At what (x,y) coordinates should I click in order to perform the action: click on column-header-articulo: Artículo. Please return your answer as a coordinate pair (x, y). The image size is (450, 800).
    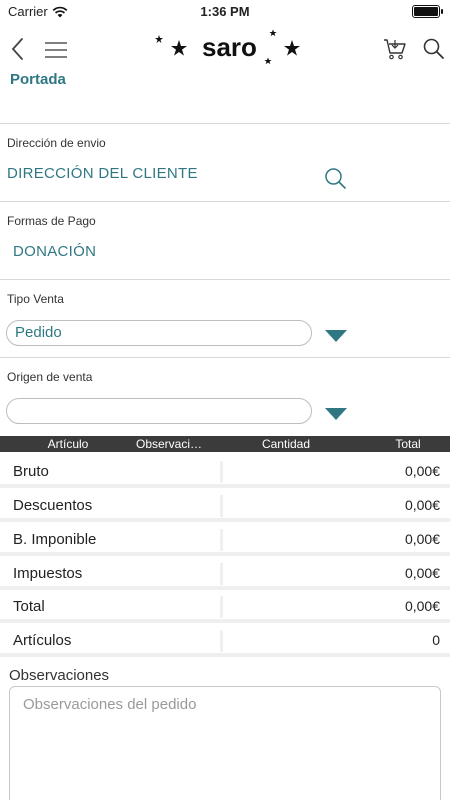
    Looking at the image, I should click on (68, 444).